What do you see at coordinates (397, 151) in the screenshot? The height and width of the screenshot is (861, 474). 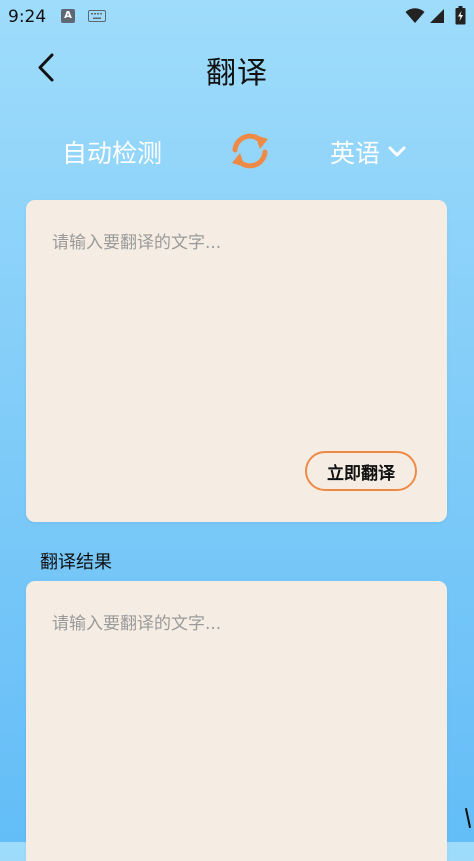 I see `chevron-down-icon` at bounding box center [397, 151].